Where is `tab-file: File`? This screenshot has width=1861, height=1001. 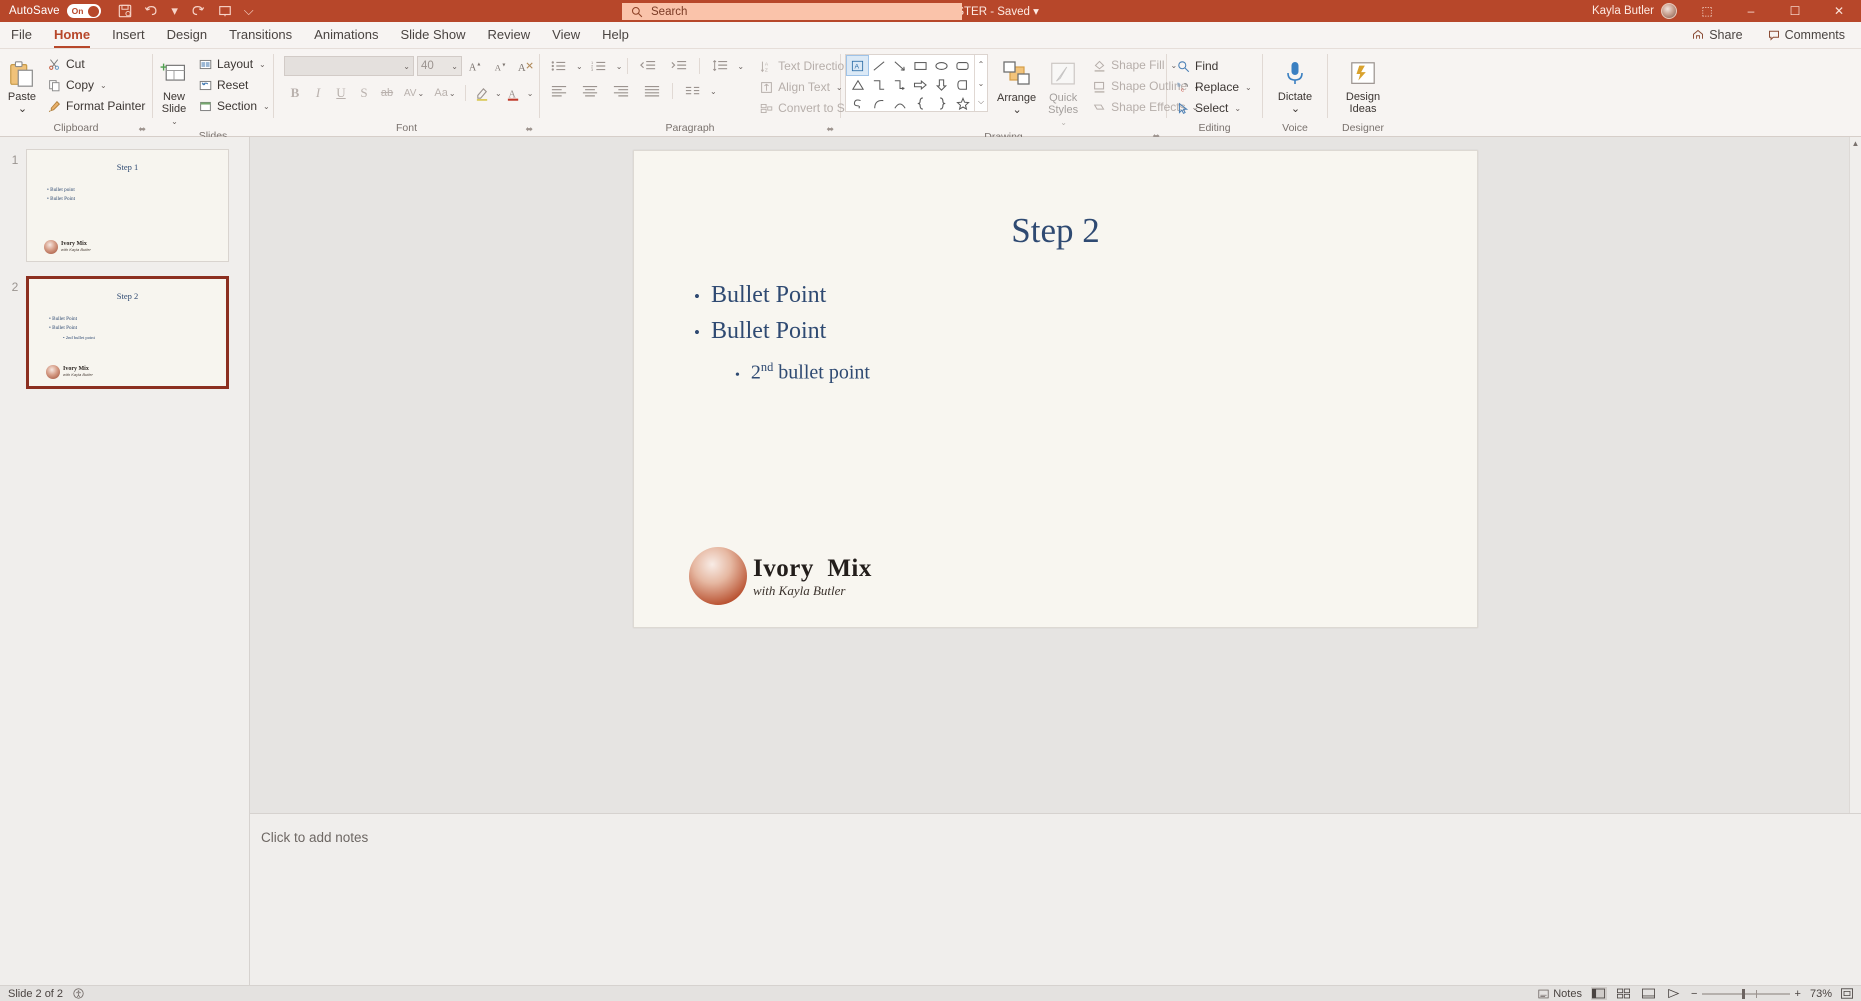
tab-file: File is located at coordinates (21, 34).